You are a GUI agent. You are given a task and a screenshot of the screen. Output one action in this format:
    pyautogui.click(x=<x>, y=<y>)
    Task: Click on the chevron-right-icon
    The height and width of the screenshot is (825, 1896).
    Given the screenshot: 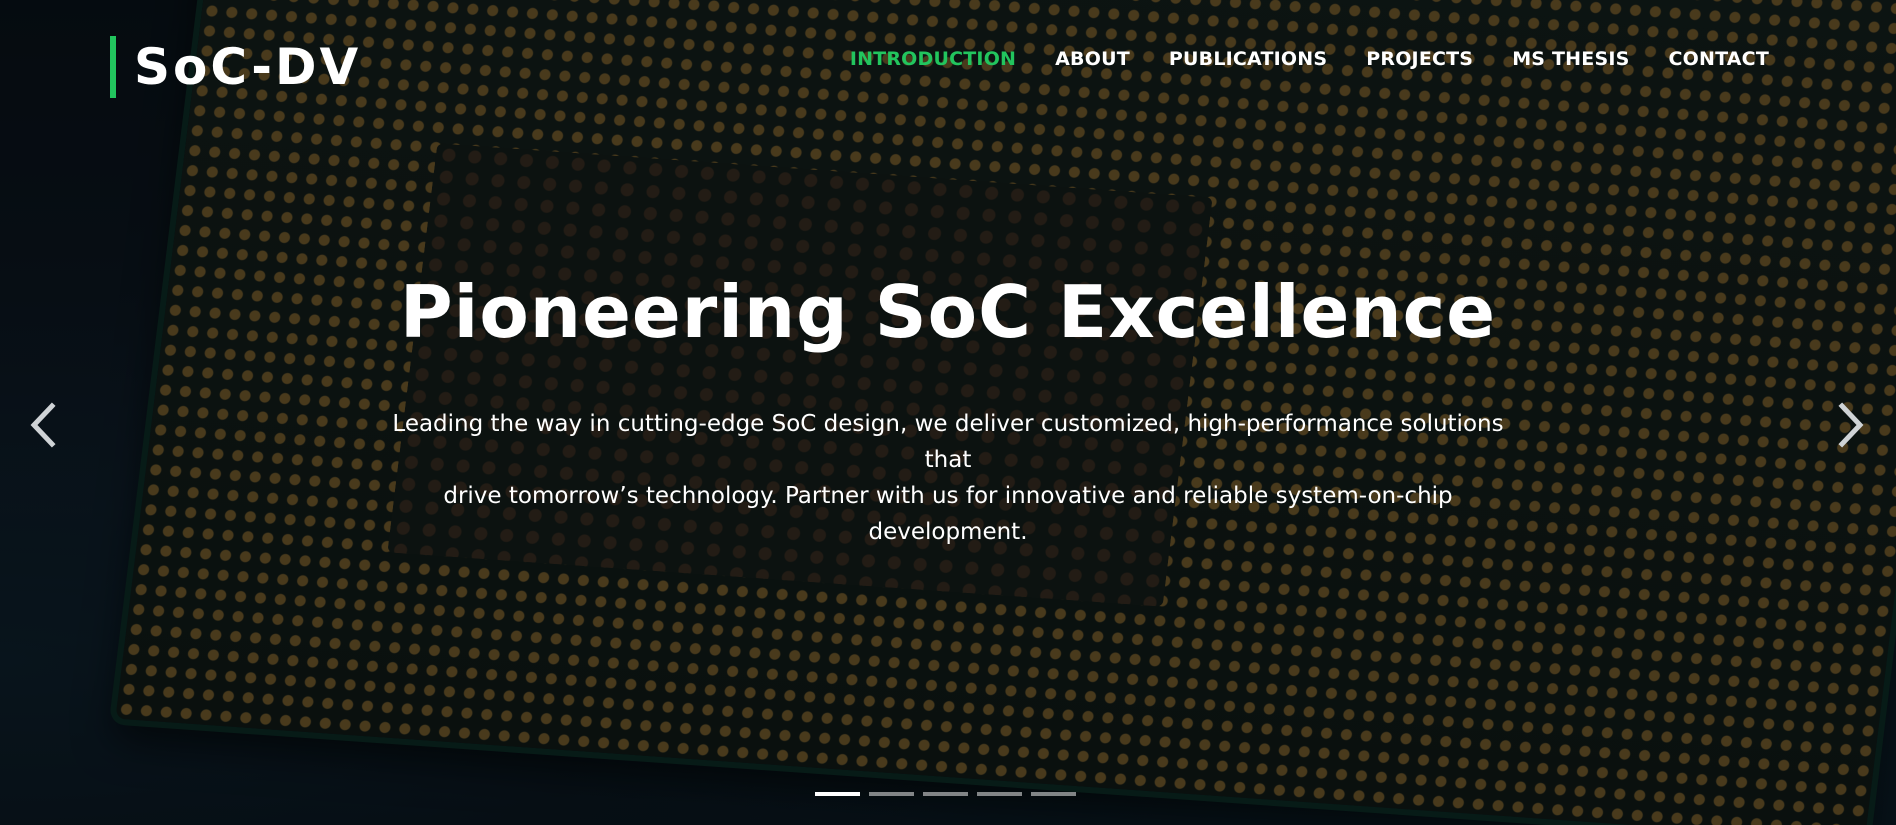 What is the action you would take?
    pyautogui.click(x=1851, y=425)
    